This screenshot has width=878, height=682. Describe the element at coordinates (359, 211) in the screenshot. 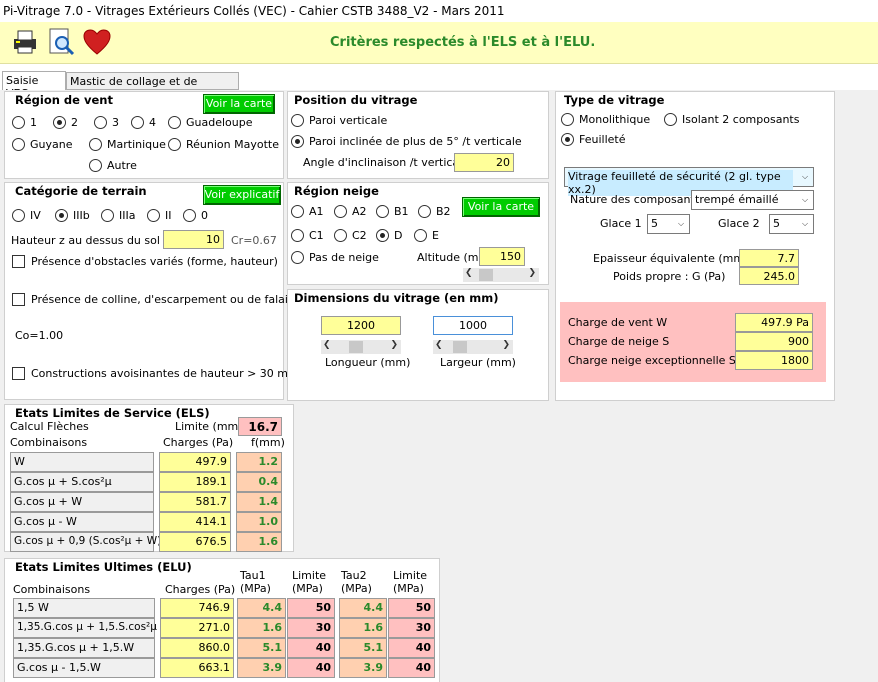

I see `radio-neige-a2-label: A2` at that location.